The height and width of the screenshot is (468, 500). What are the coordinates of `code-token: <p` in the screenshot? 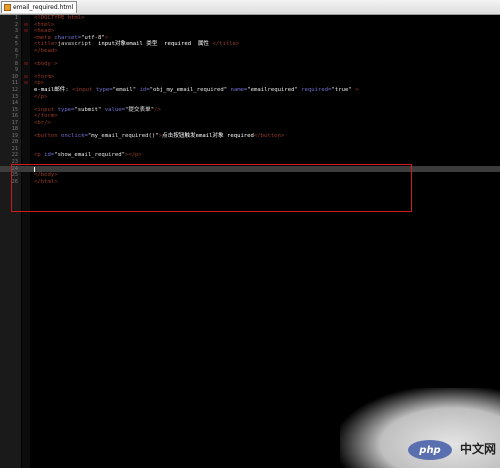 It's located at (39, 155).